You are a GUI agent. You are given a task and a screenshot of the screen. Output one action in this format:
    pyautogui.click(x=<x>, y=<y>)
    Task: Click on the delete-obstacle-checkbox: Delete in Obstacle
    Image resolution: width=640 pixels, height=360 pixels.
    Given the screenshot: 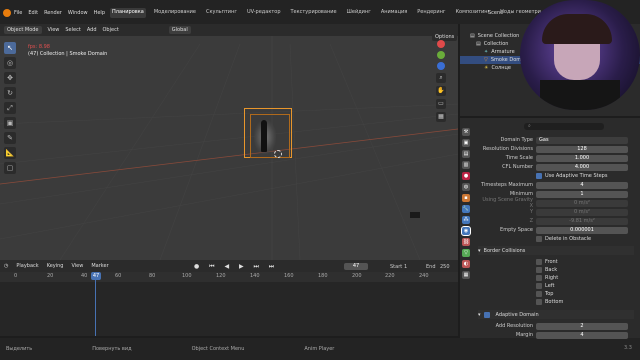 What is the action you would take?
    pyautogui.click(x=563, y=239)
    